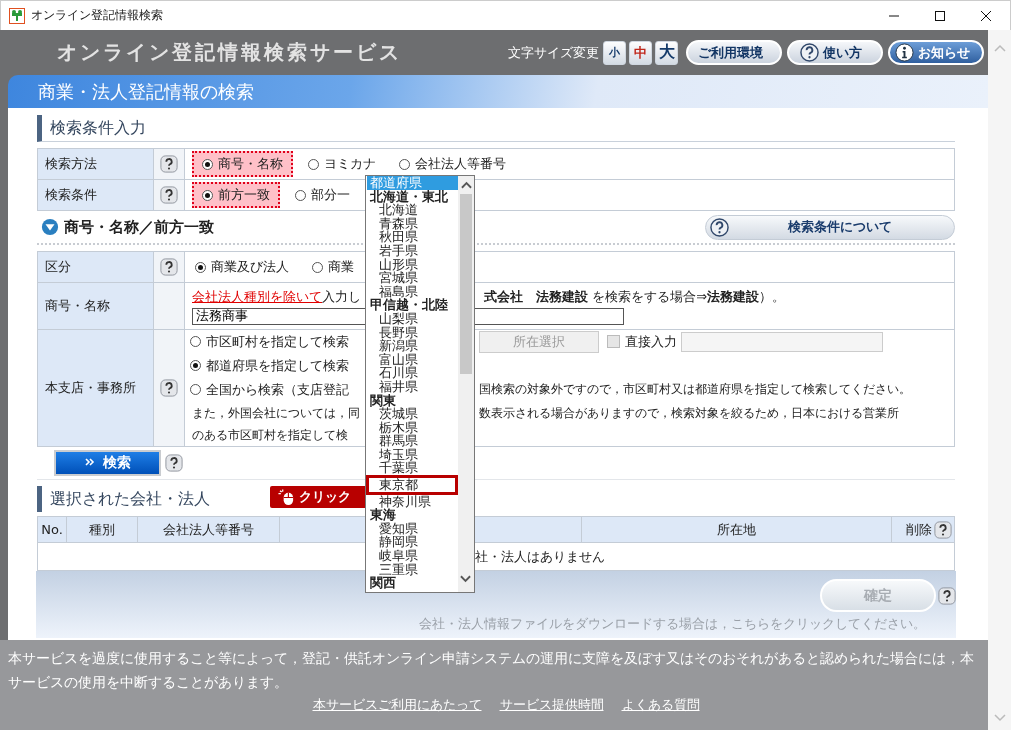  I want to click on column-header: 削除, so click(923, 529).